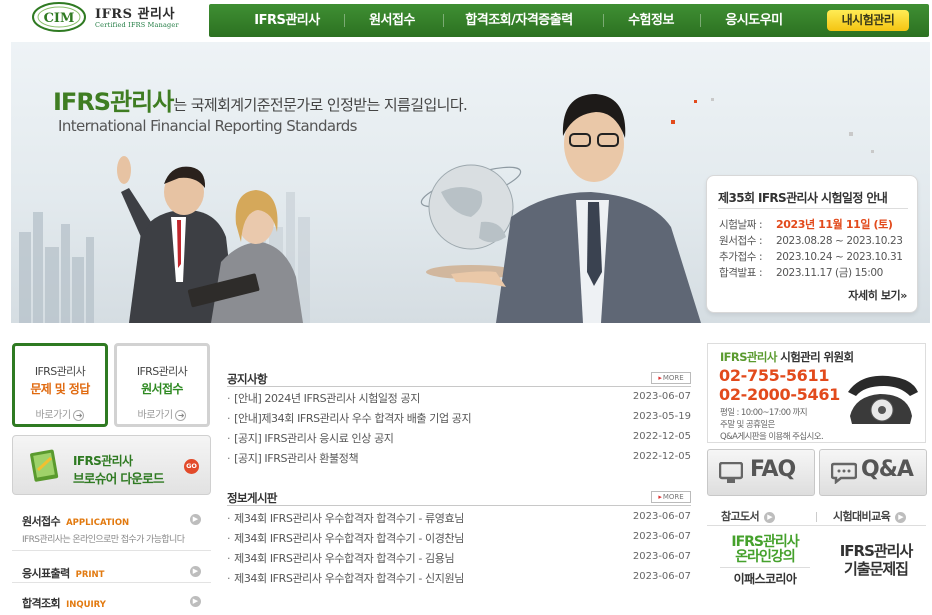  Describe the element at coordinates (323, 398) in the screenshot. I see `post-title: [안내] 2024년 IFRS관리사 시험일정 공지` at that location.